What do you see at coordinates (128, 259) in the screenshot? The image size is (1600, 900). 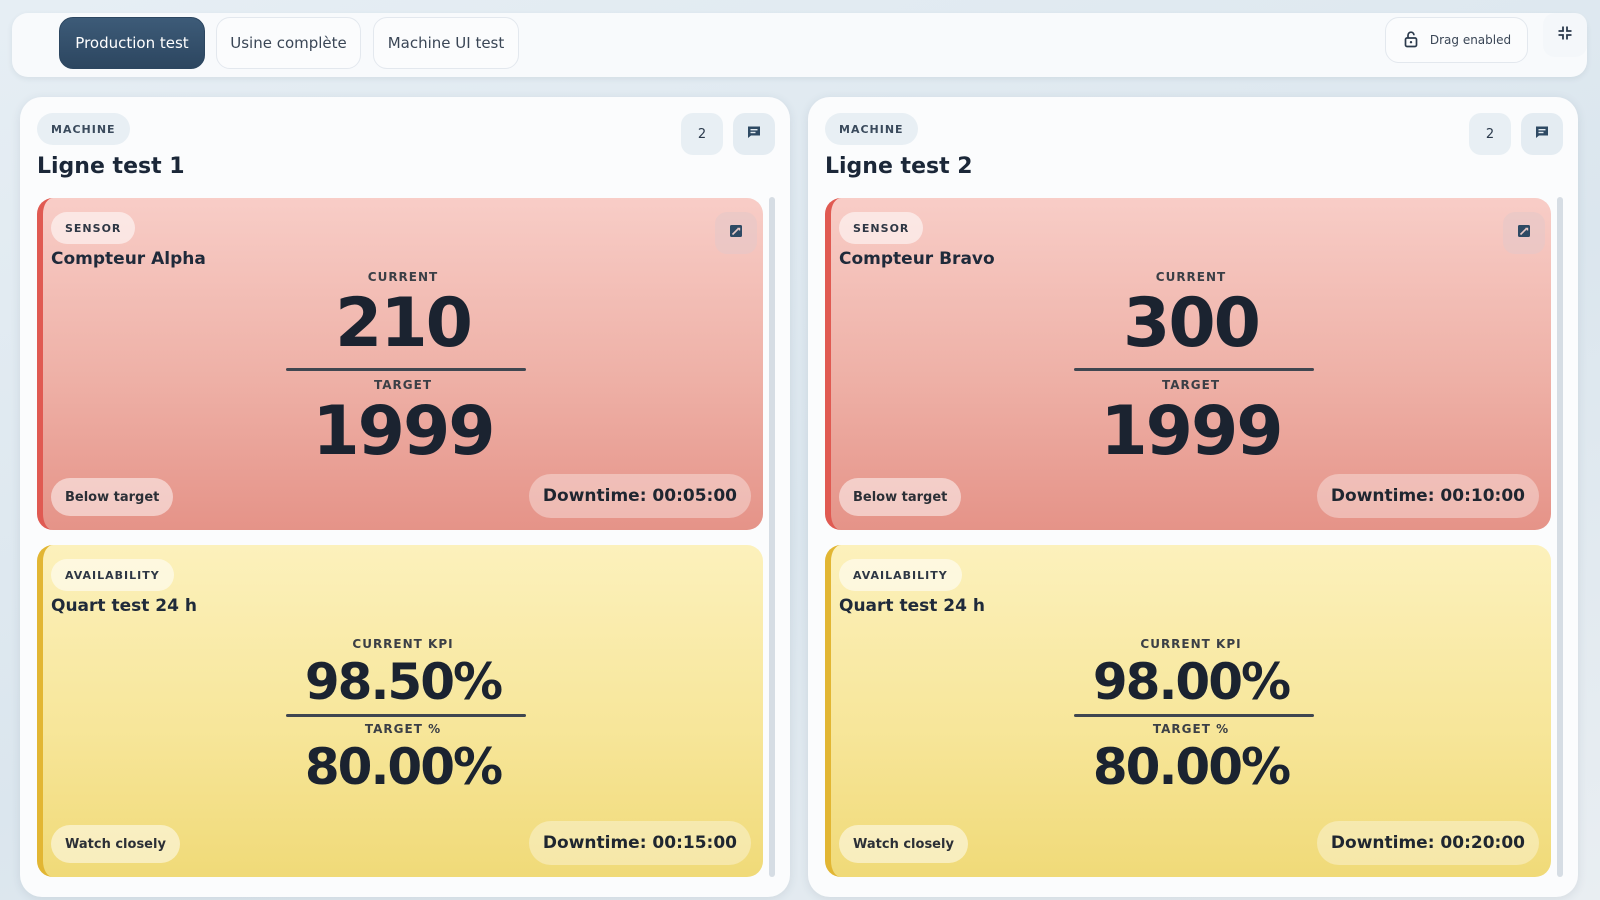 I see `sensor-title: Compteur Alpha` at bounding box center [128, 259].